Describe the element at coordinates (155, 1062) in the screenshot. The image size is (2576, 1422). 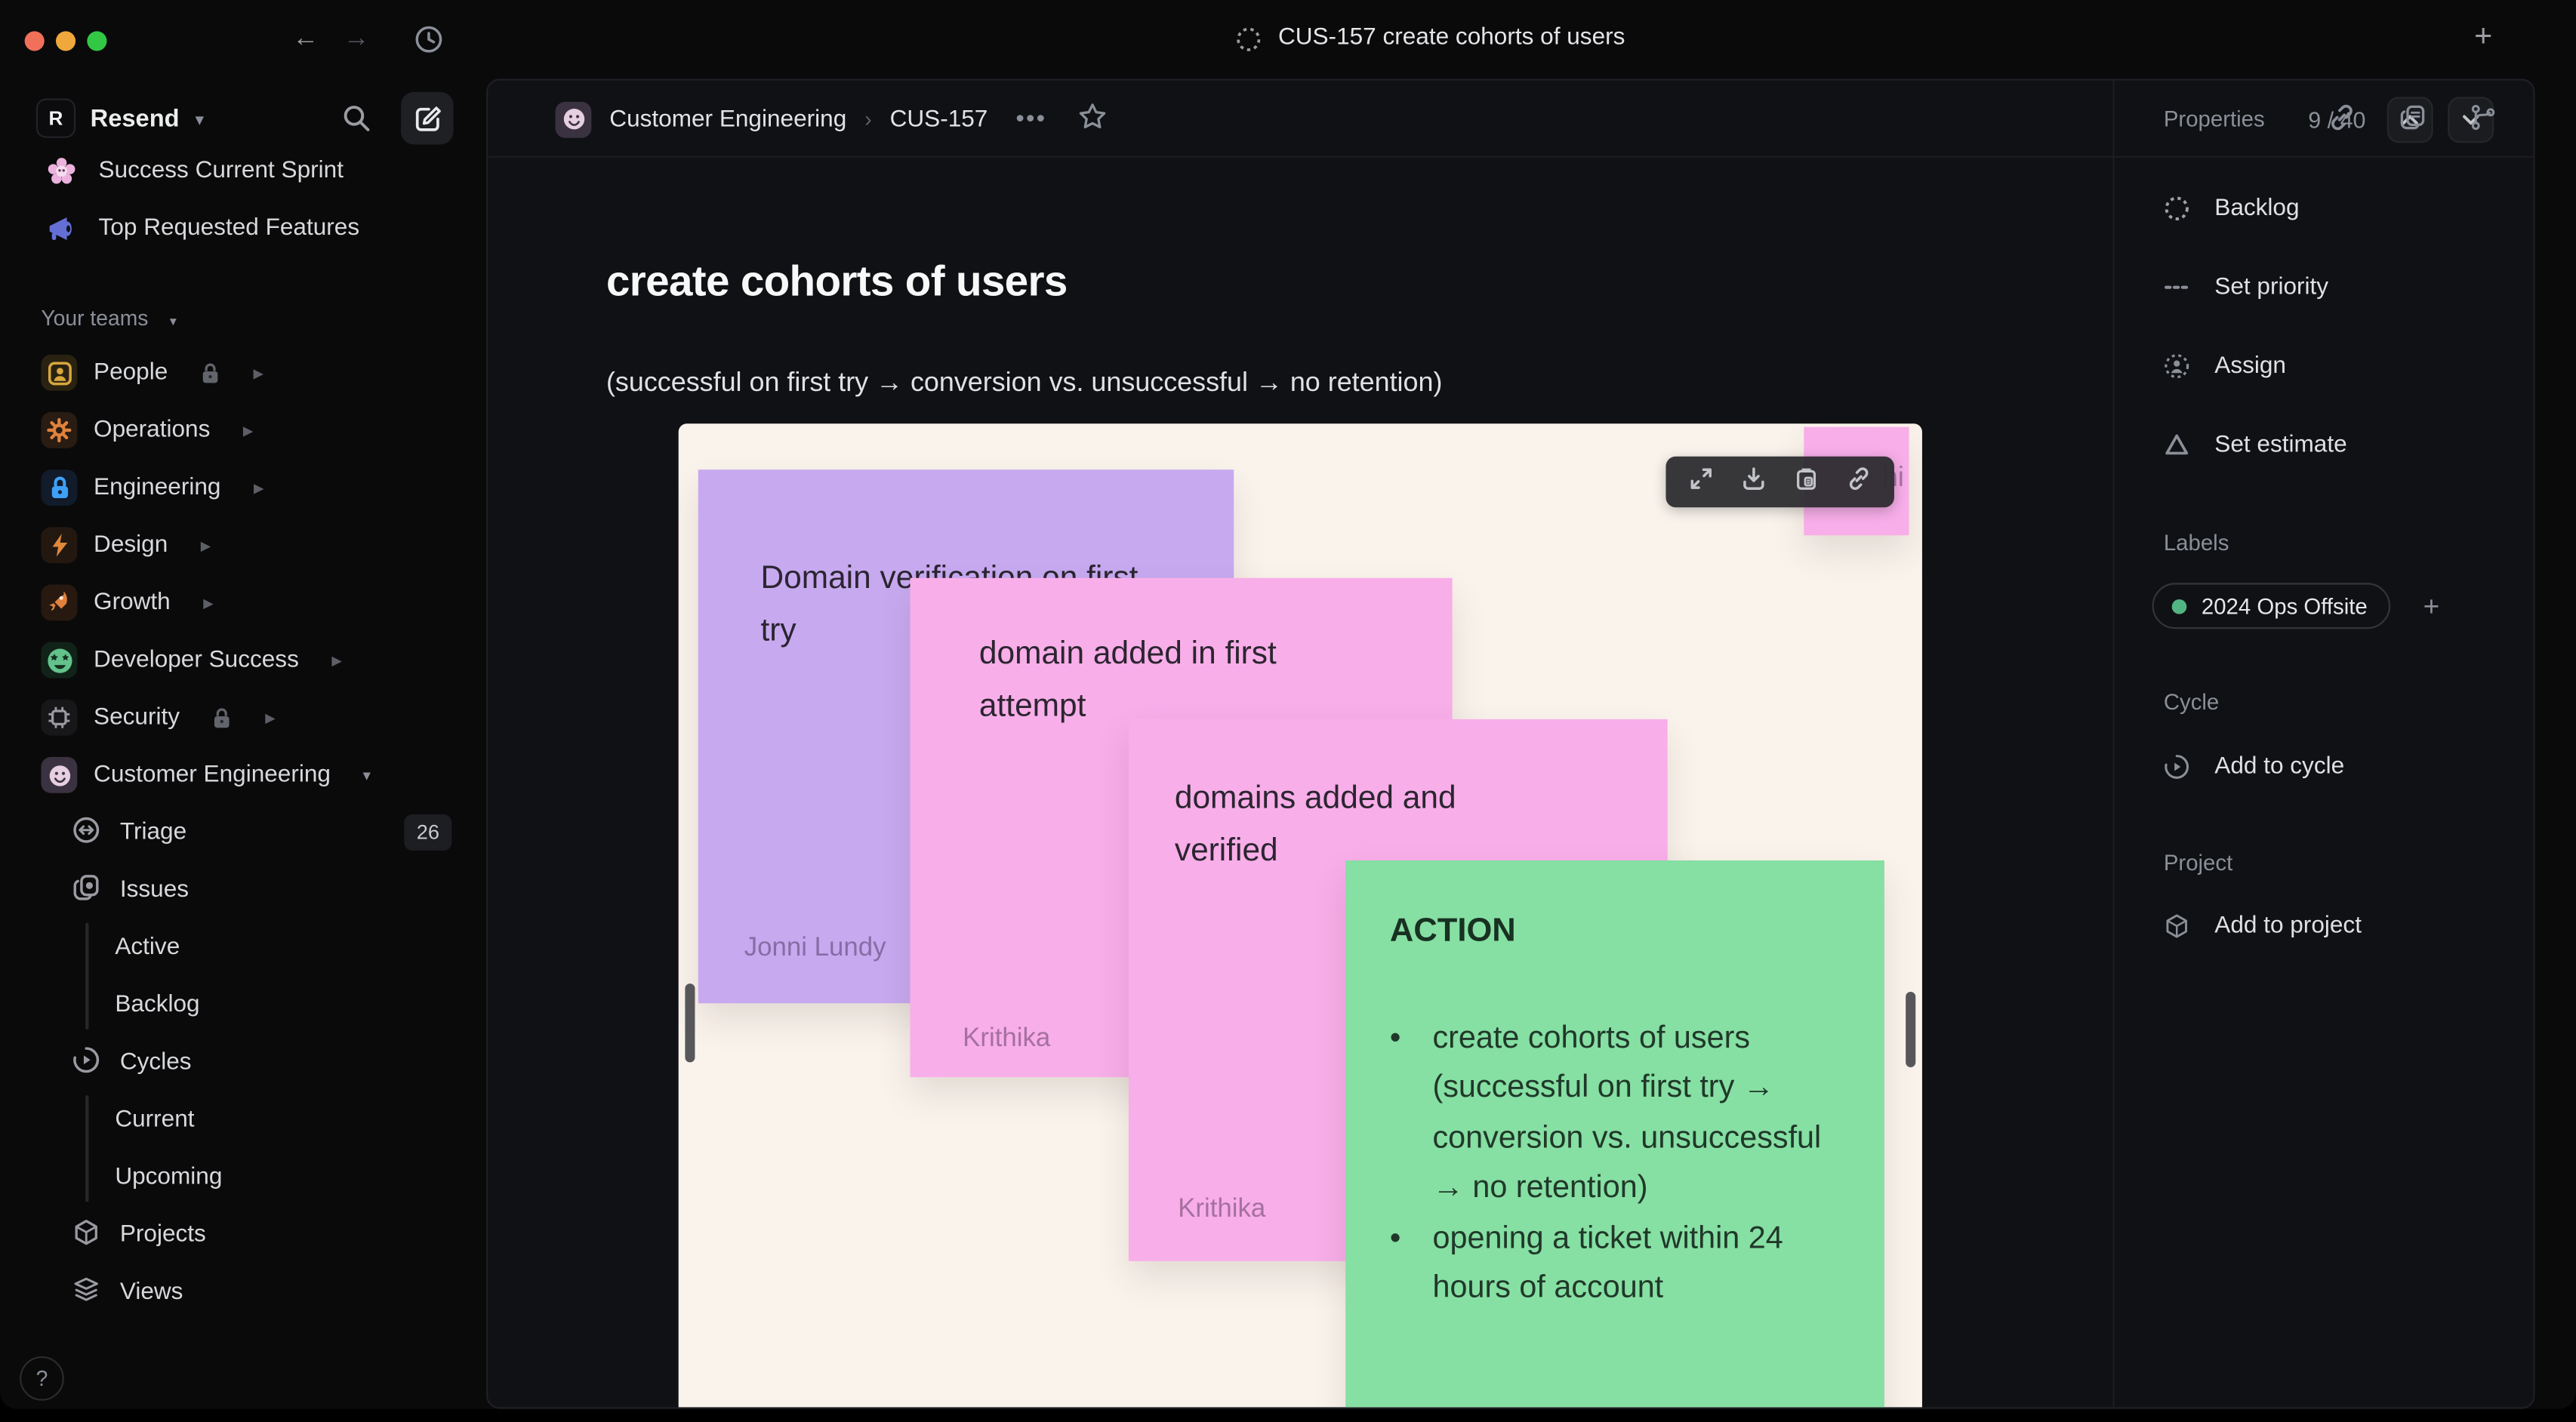
I see `sidebar-item-label: Cycles` at that location.